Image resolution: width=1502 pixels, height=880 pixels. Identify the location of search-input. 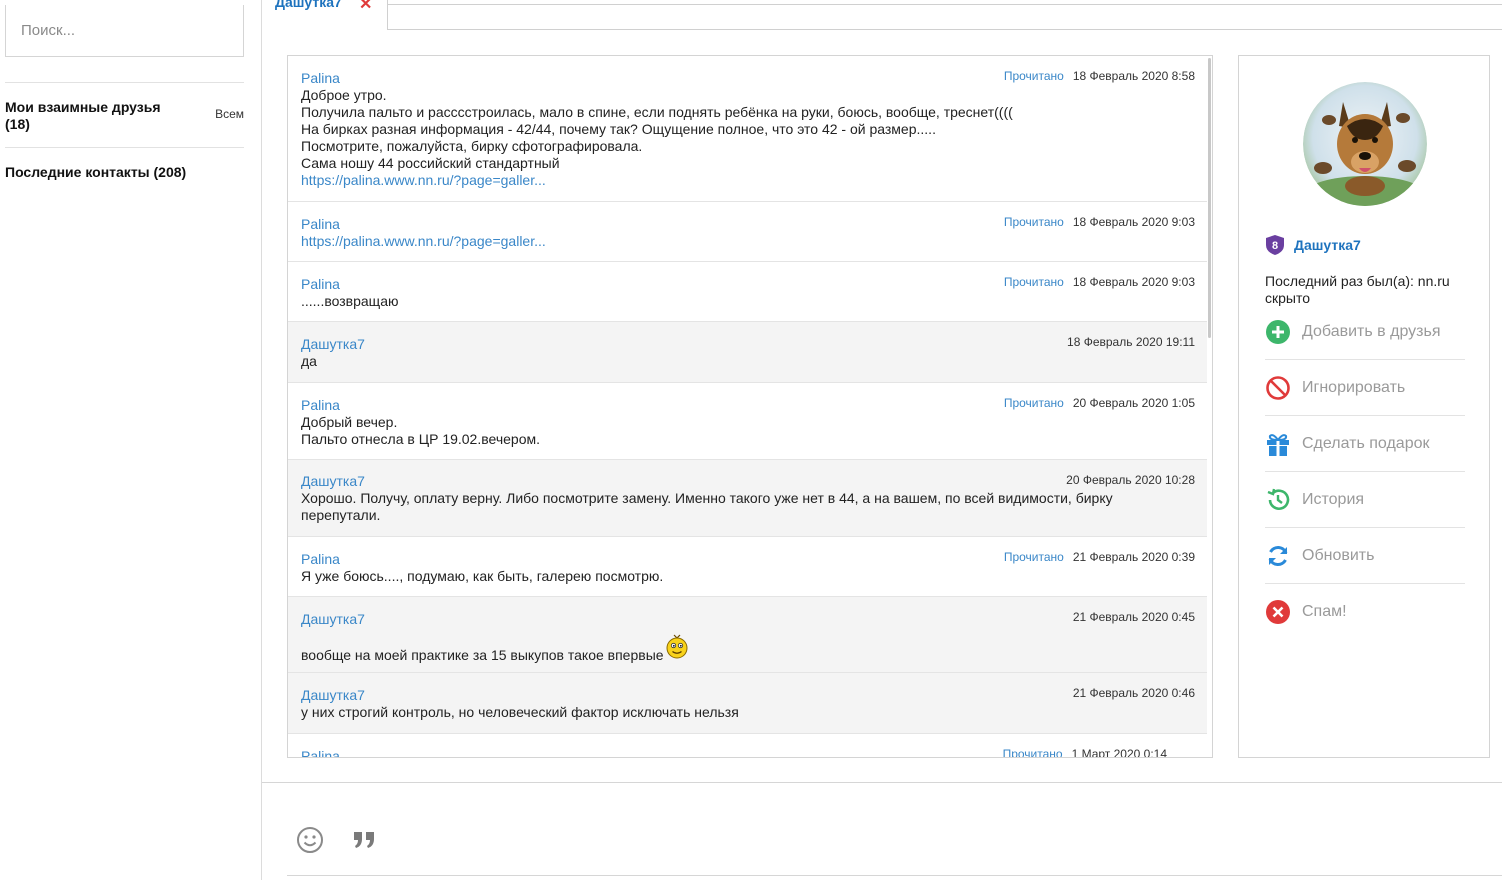
(124, 30).